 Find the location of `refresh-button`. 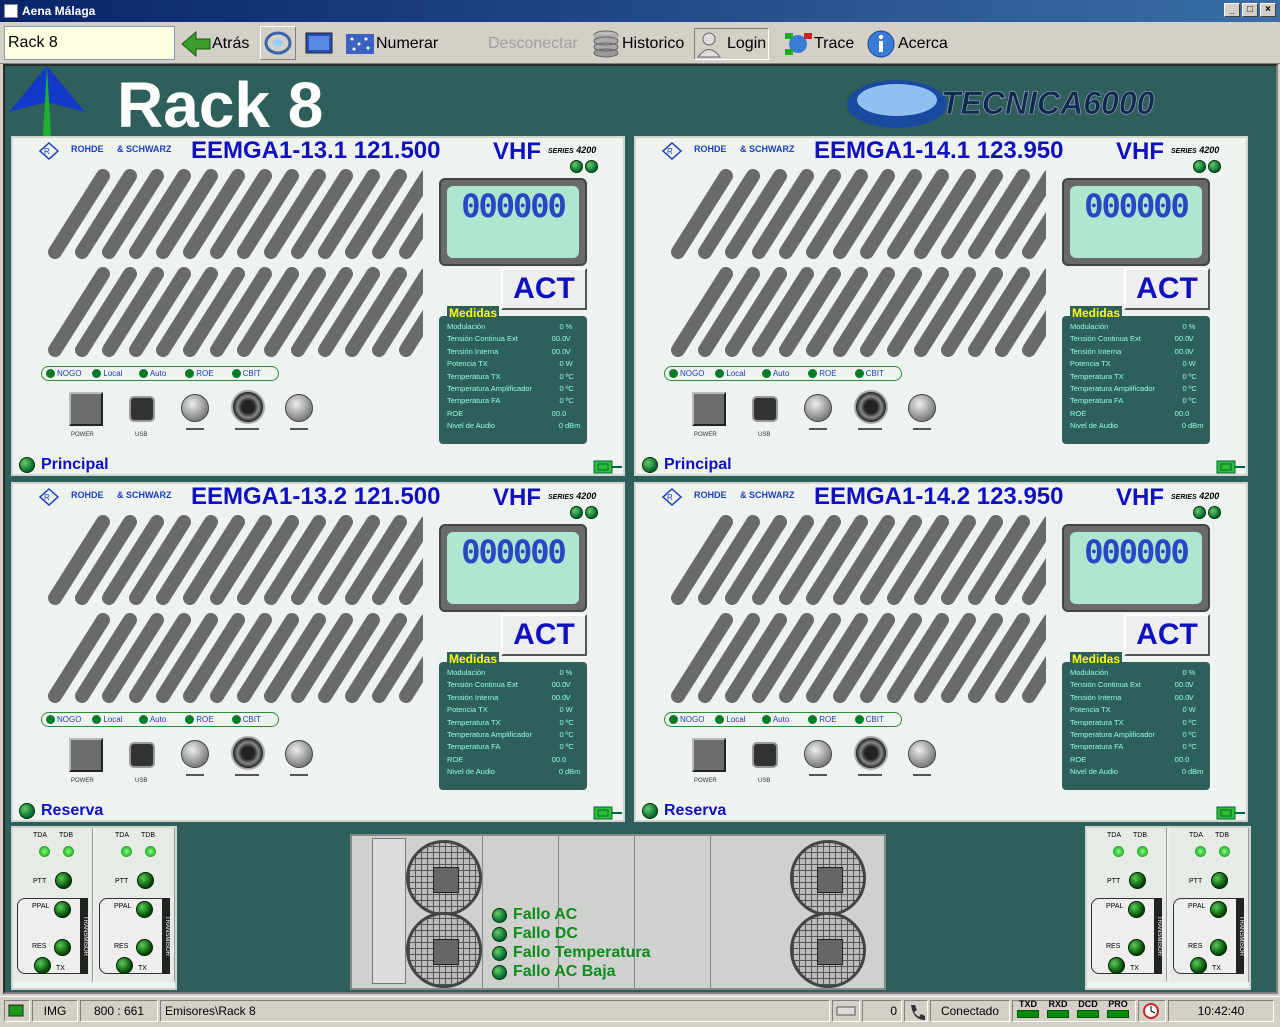

refresh-button is located at coordinates (278, 43).